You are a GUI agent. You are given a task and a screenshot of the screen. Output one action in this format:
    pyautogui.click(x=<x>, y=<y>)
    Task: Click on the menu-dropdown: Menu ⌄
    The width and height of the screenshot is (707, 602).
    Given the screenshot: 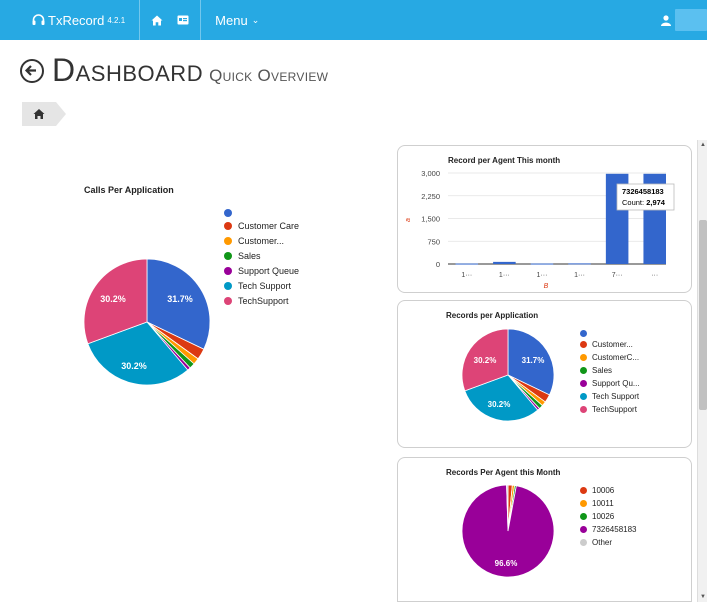 What is the action you would take?
    pyautogui.click(x=237, y=20)
    